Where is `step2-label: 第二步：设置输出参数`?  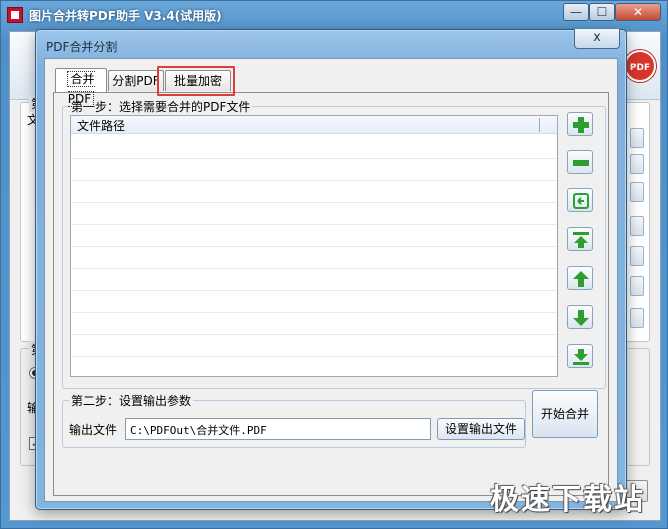 step2-label: 第二步：设置输出参数 is located at coordinates (131, 400).